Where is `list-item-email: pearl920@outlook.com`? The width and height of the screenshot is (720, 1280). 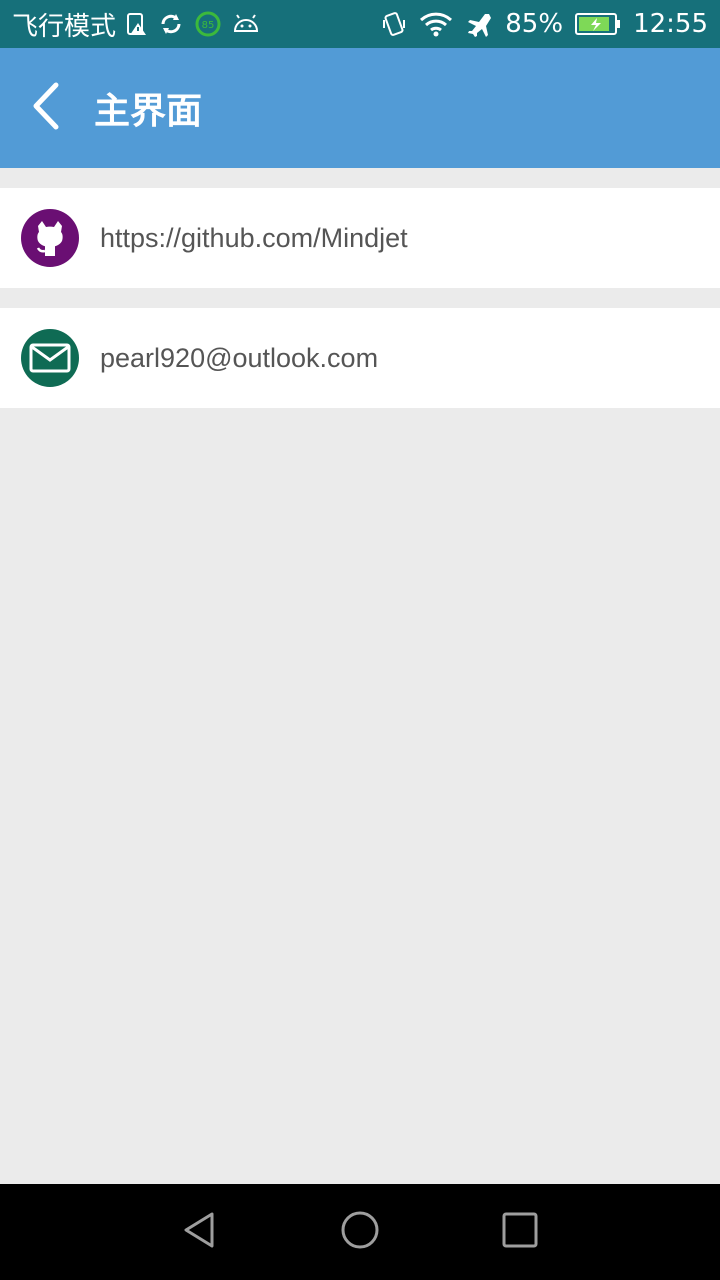
list-item-email: pearl920@outlook.com is located at coordinates (360, 358).